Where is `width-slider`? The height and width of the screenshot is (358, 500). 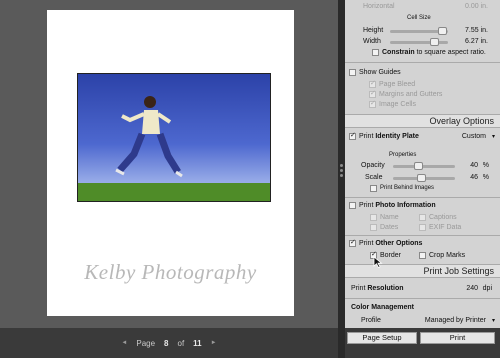 width-slider is located at coordinates (419, 42).